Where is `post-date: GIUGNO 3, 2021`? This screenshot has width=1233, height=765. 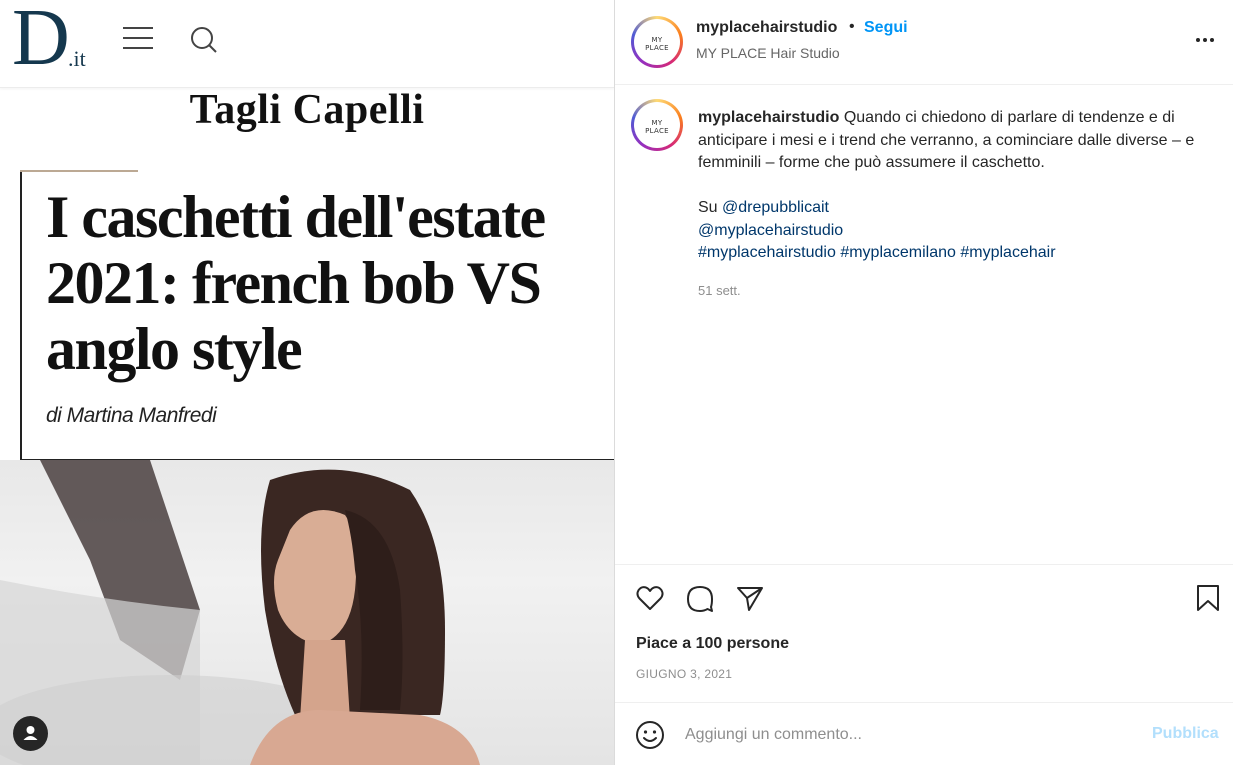 post-date: GIUGNO 3, 2021 is located at coordinates (684, 674).